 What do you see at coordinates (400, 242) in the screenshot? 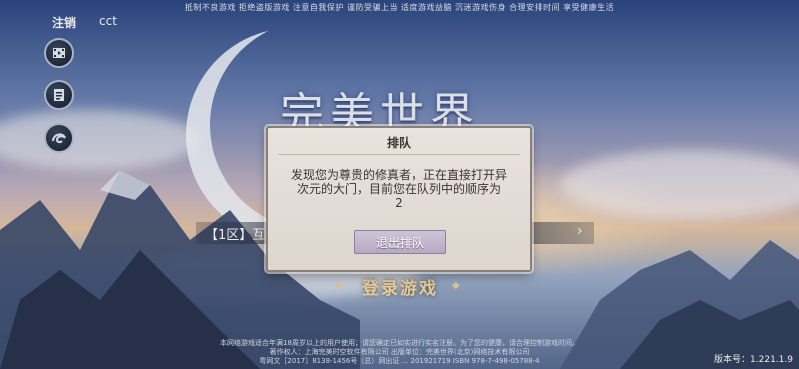
I see `exit-queue-button: 退出排队` at bounding box center [400, 242].